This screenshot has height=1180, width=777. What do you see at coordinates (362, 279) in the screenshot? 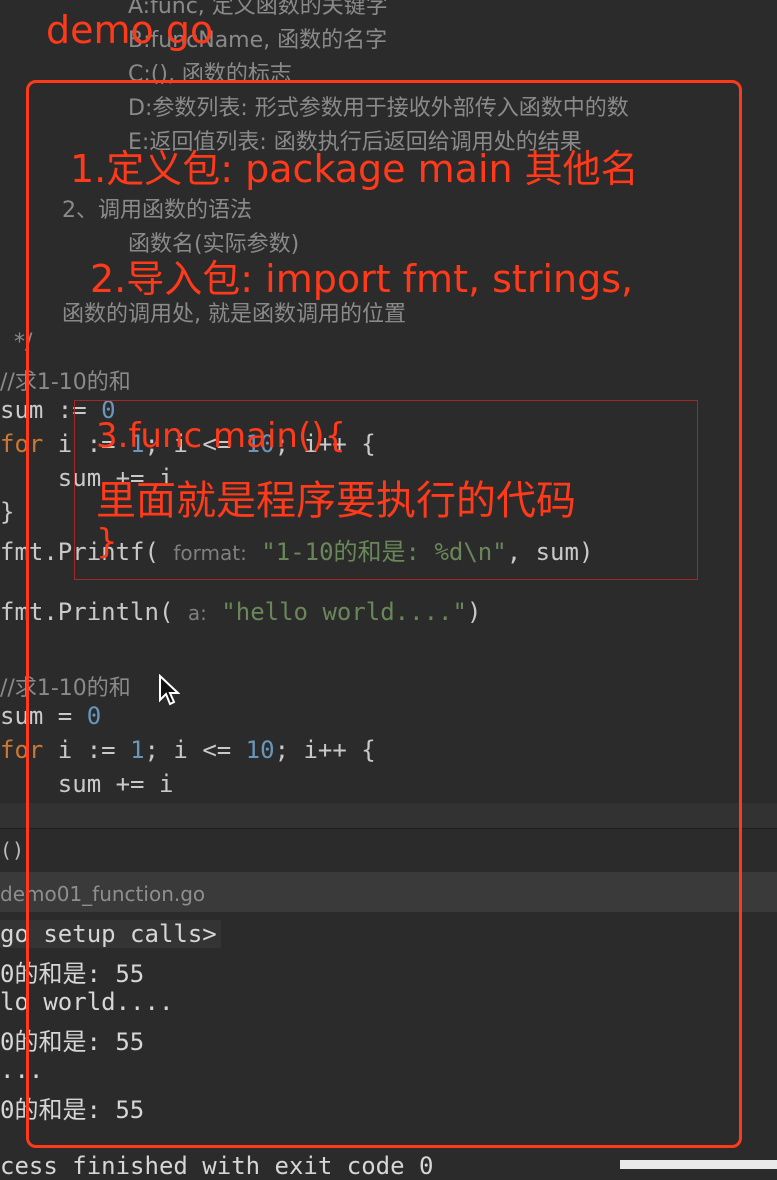
I see `annotation-import-package: 2.导入包: import fmt, strings,` at bounding box center [362, 279].